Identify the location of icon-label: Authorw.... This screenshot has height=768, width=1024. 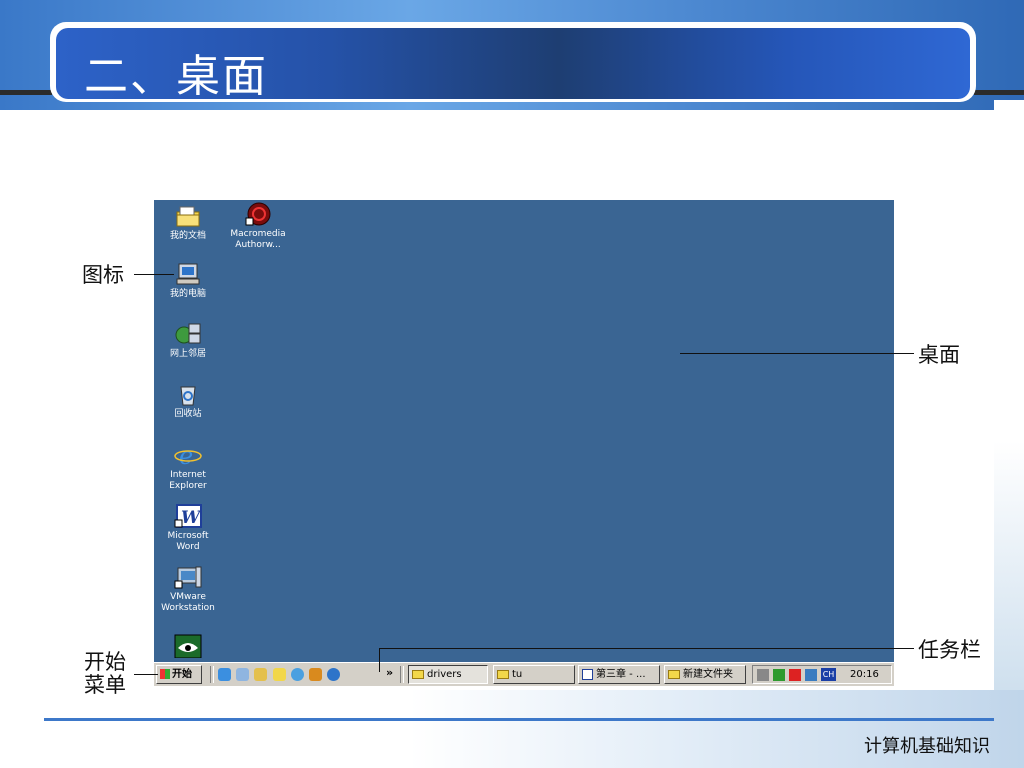
(258, 245).